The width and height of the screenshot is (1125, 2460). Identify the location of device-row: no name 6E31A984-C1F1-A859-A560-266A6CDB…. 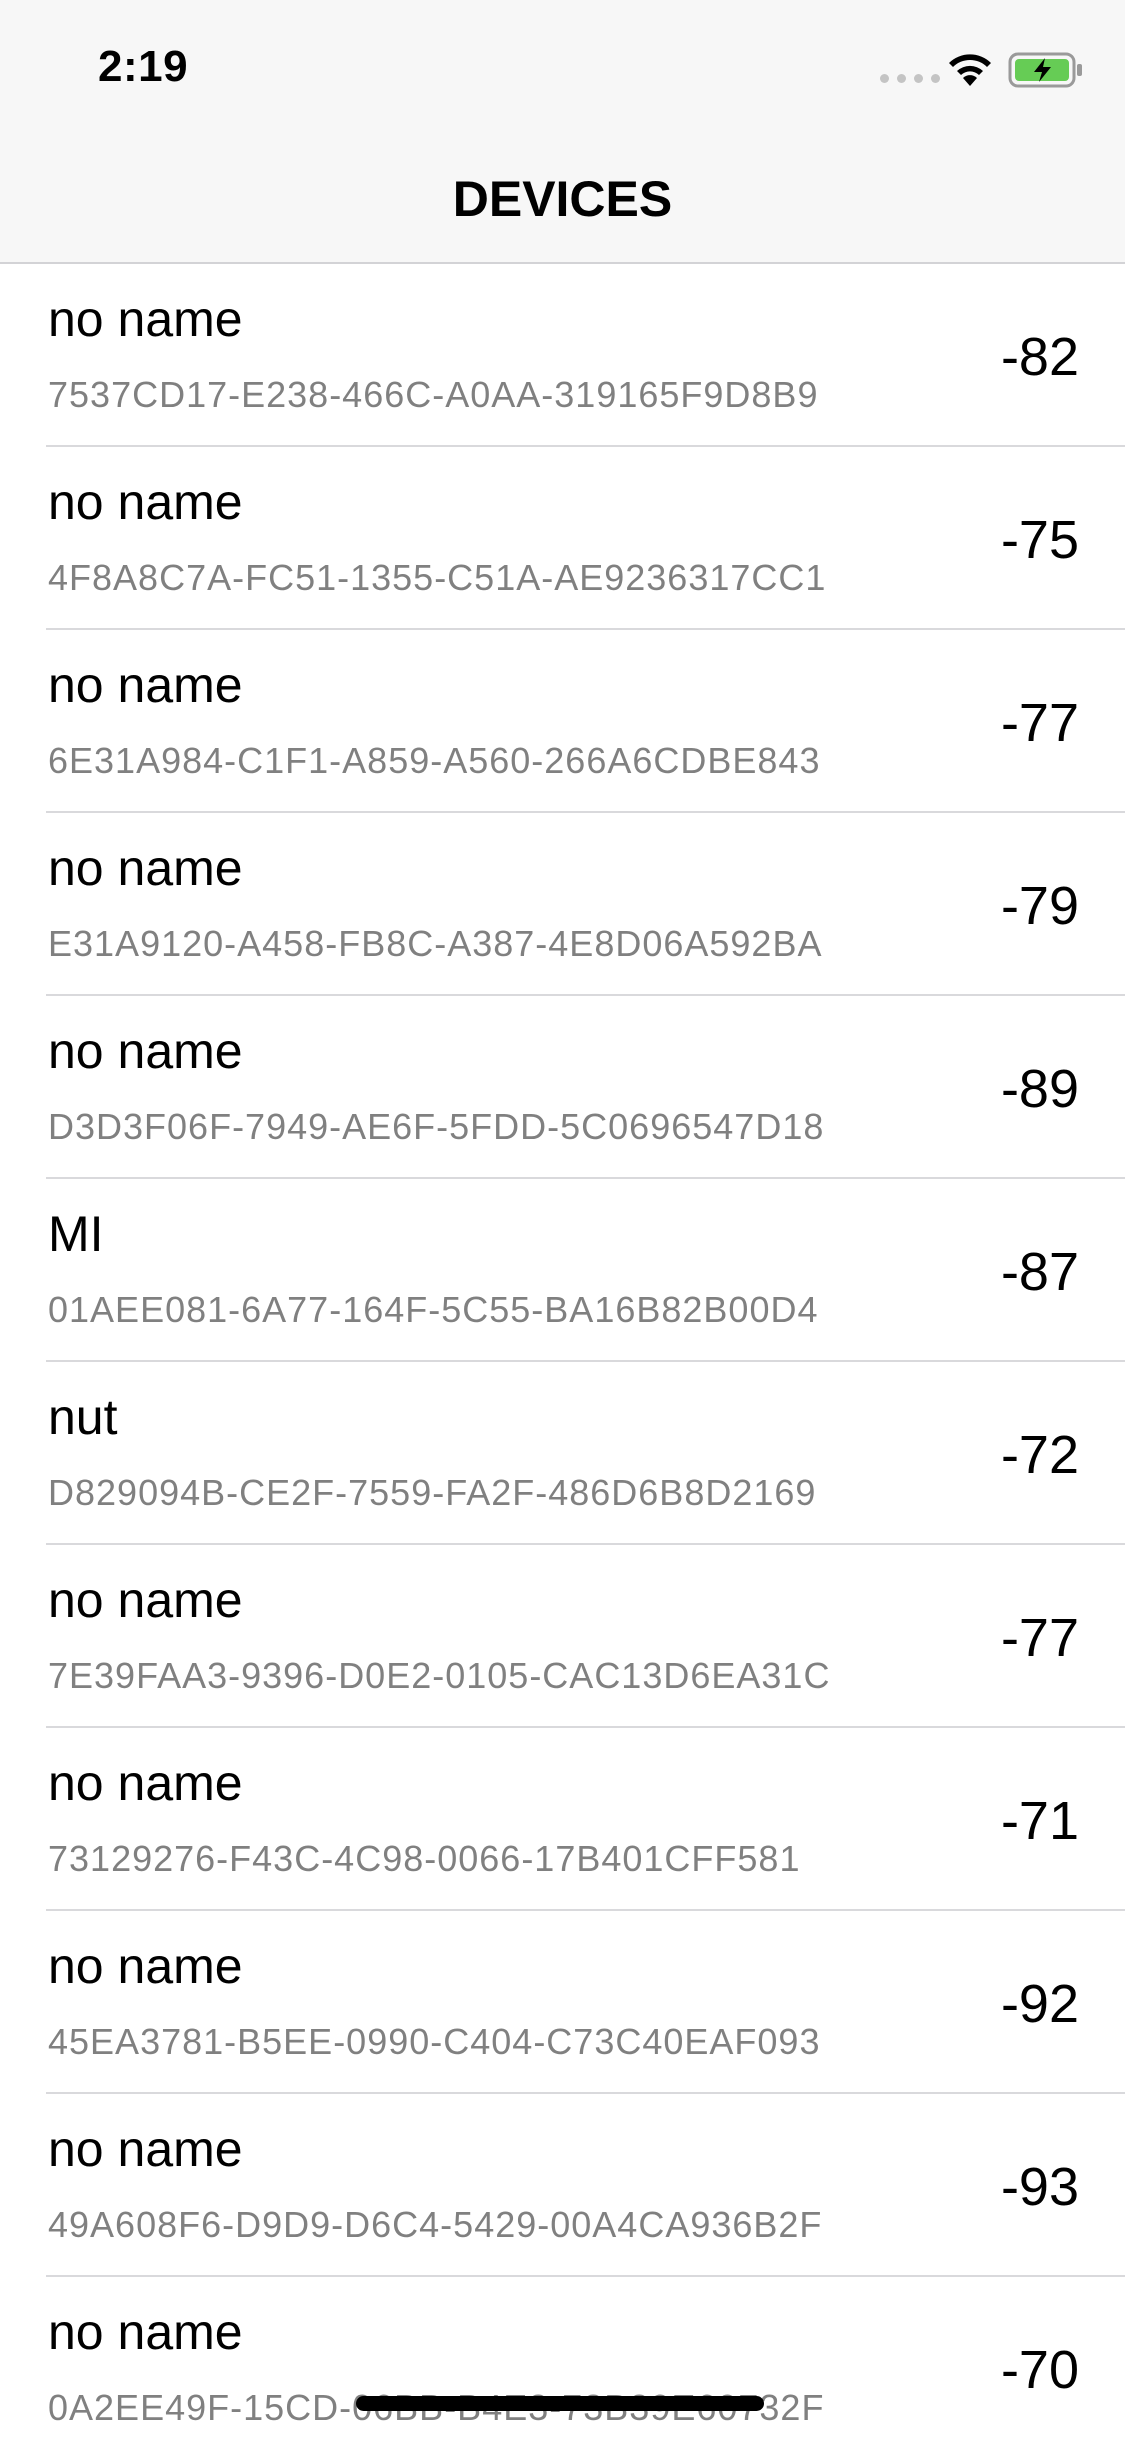
(562, 721).